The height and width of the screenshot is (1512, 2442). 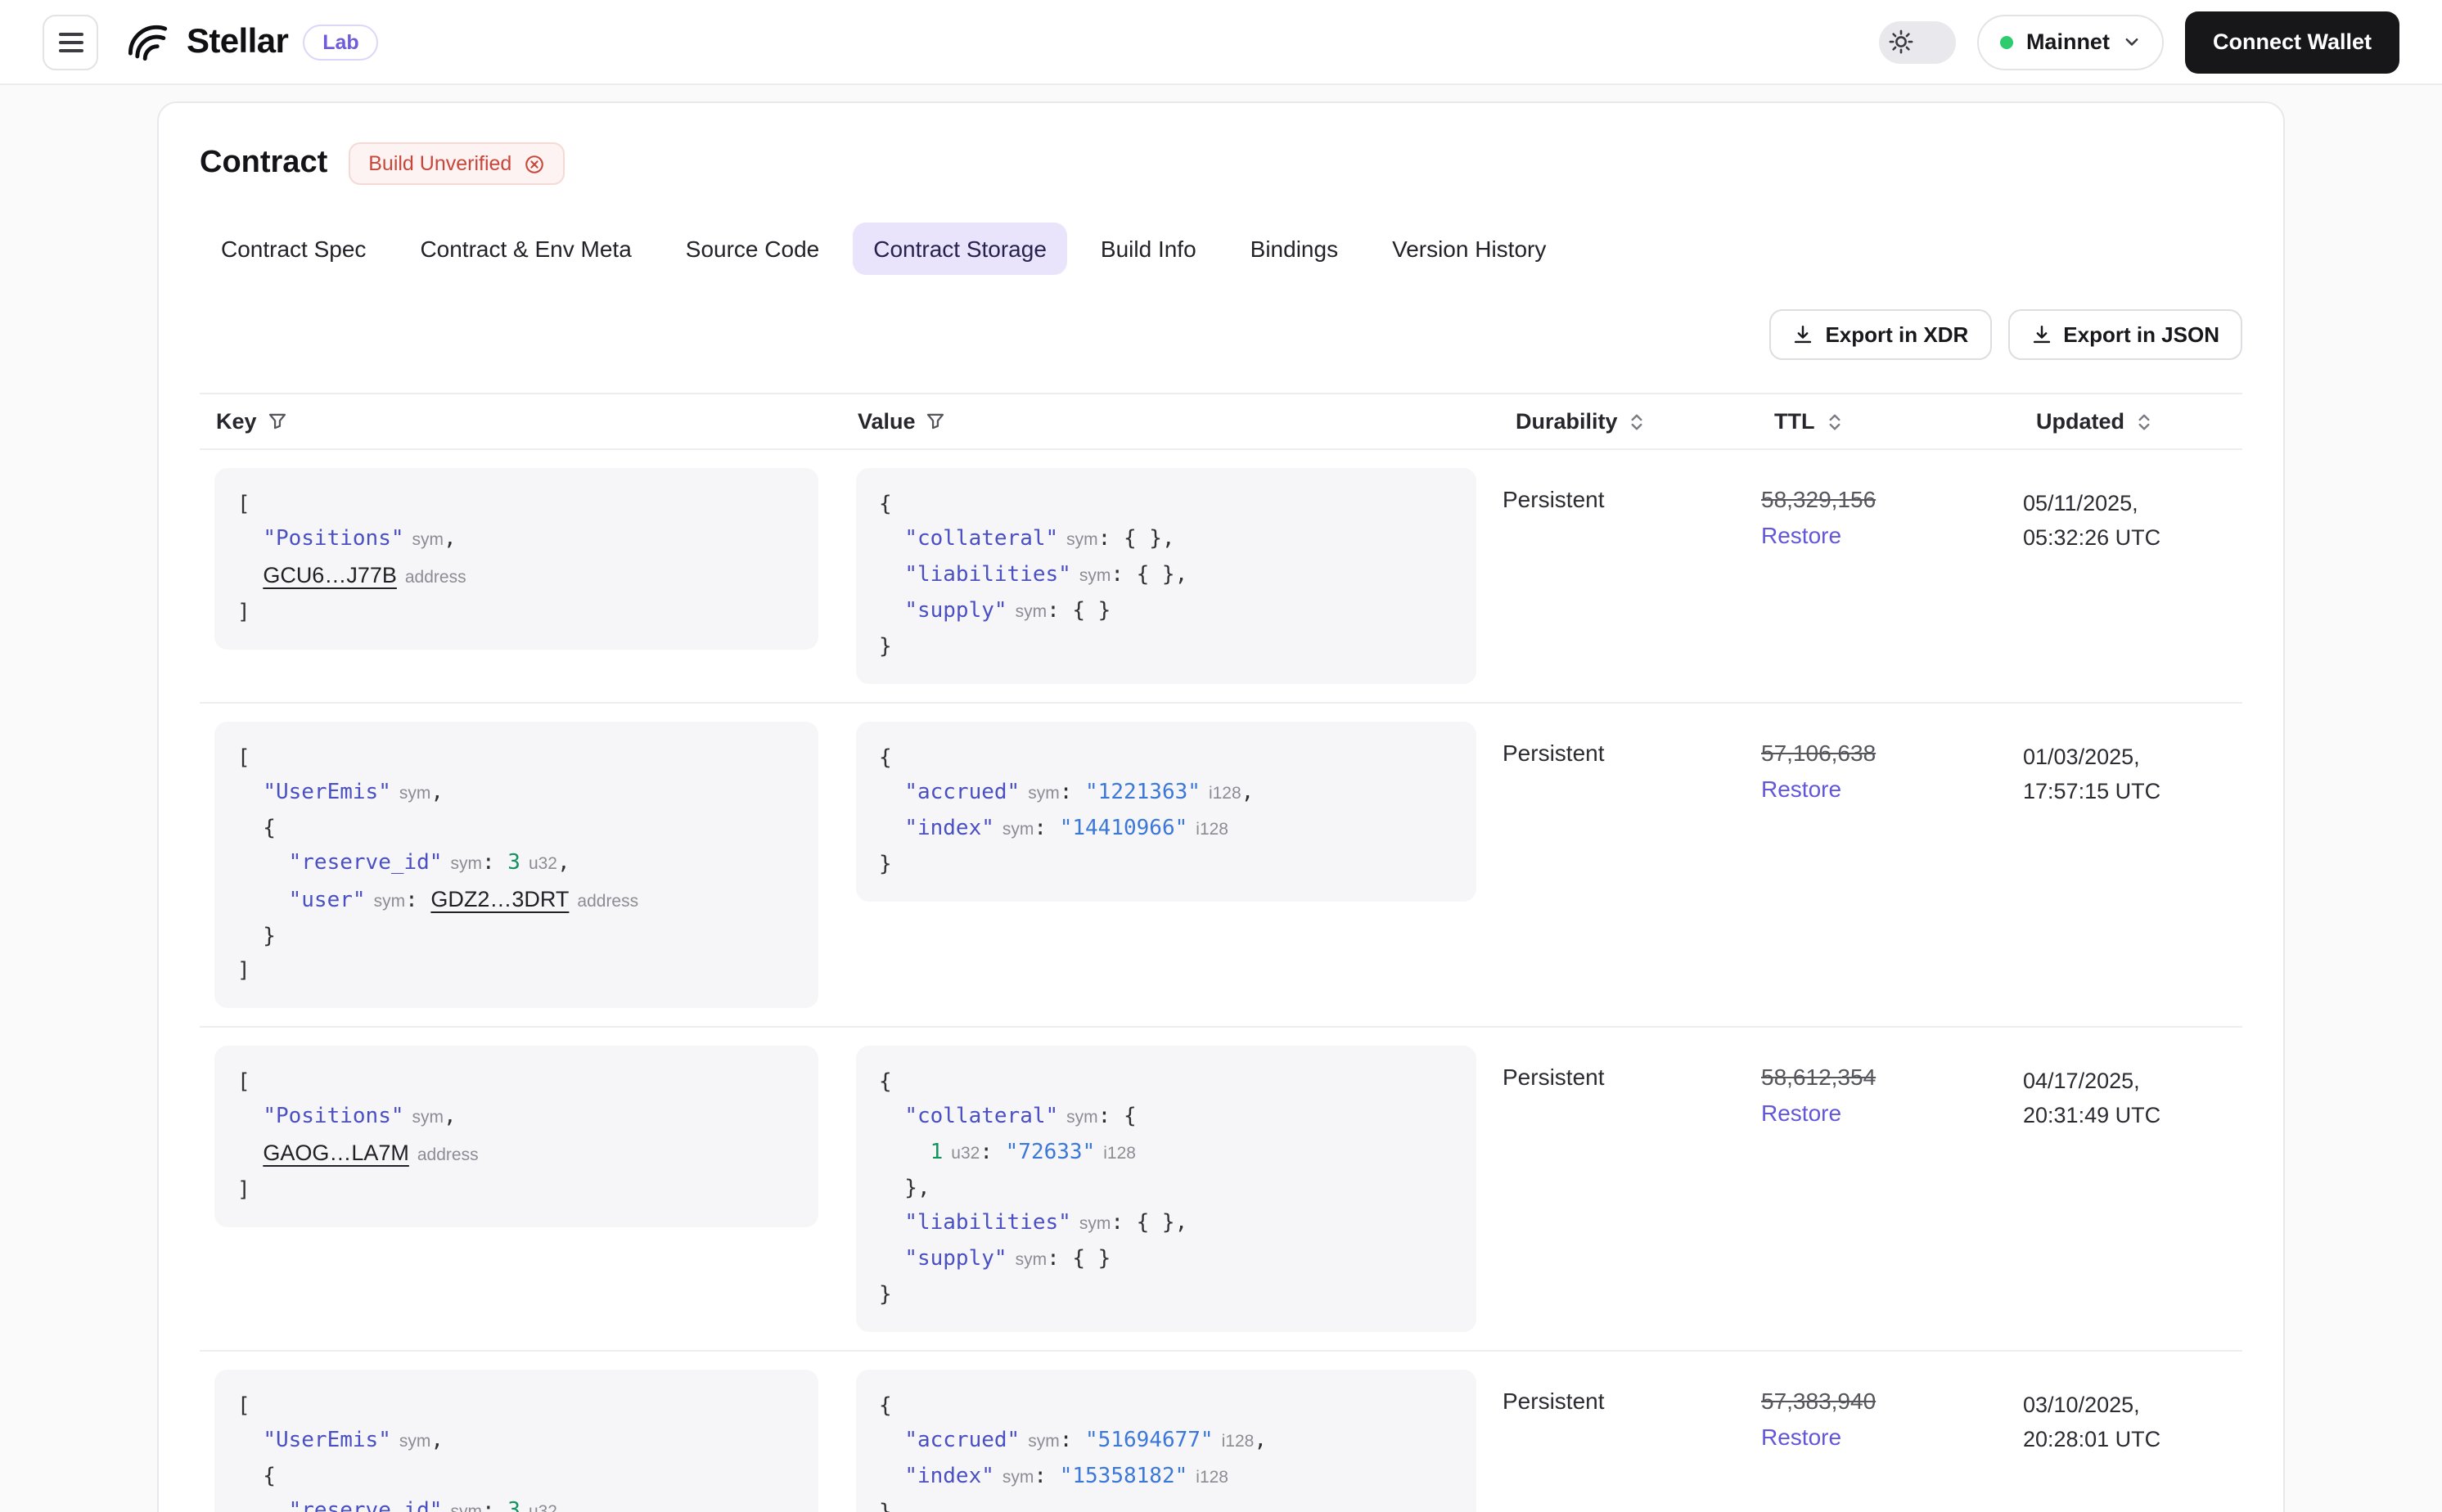 What do you see at coordinates (2092, 537) in the screenshot?
I see `updated-line: 05:32:26 UTC` at bounding box center [2092, 537].